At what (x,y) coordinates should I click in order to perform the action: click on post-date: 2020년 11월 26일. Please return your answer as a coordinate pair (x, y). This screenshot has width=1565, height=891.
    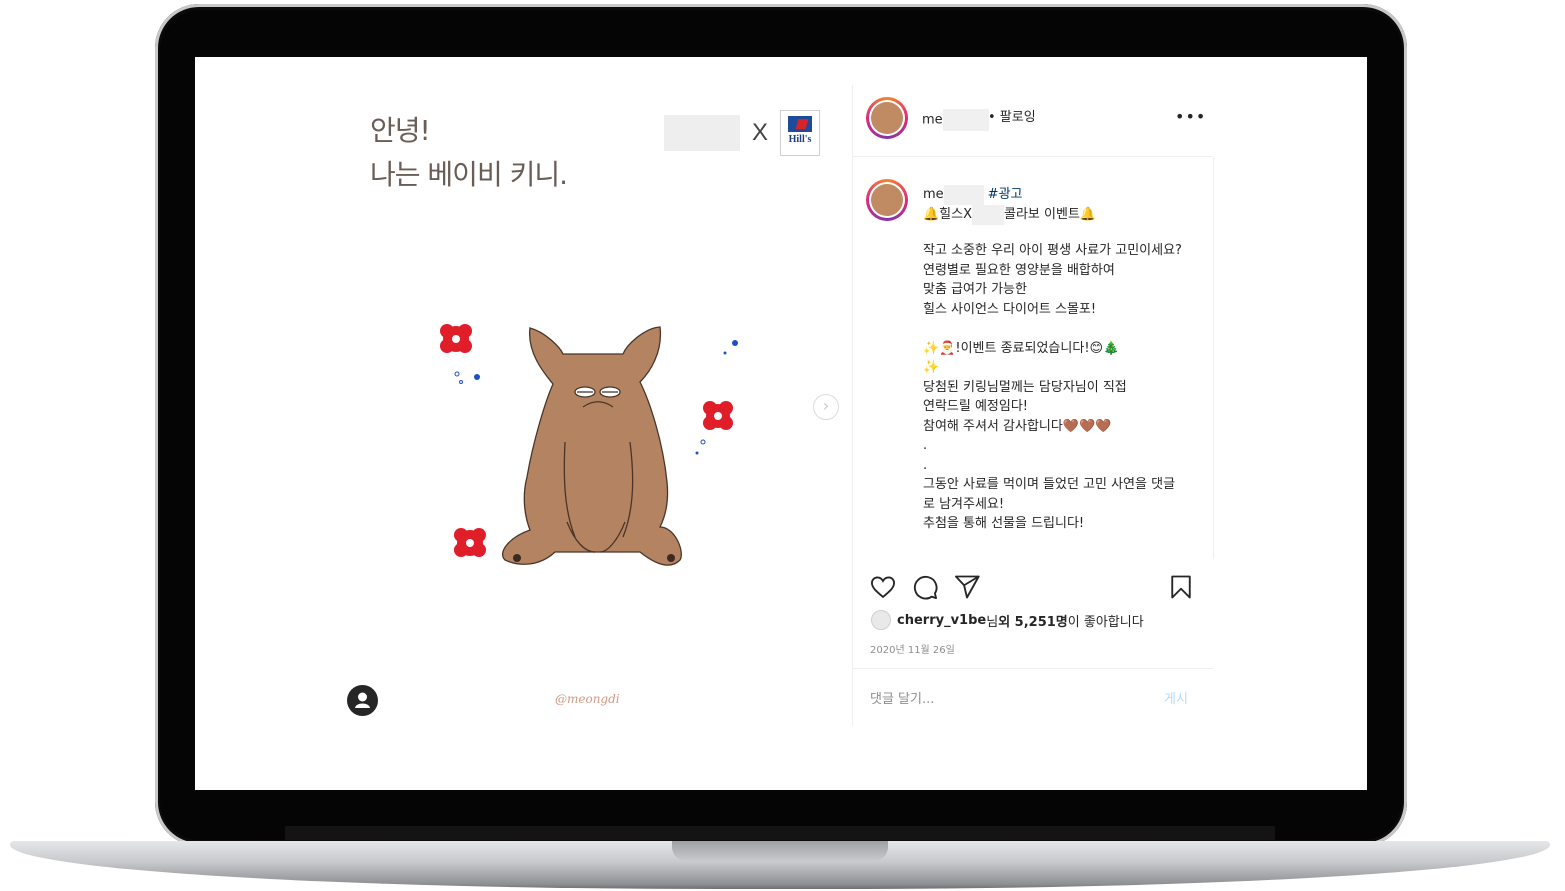
    Looking at the image, I should click on (912, 648).